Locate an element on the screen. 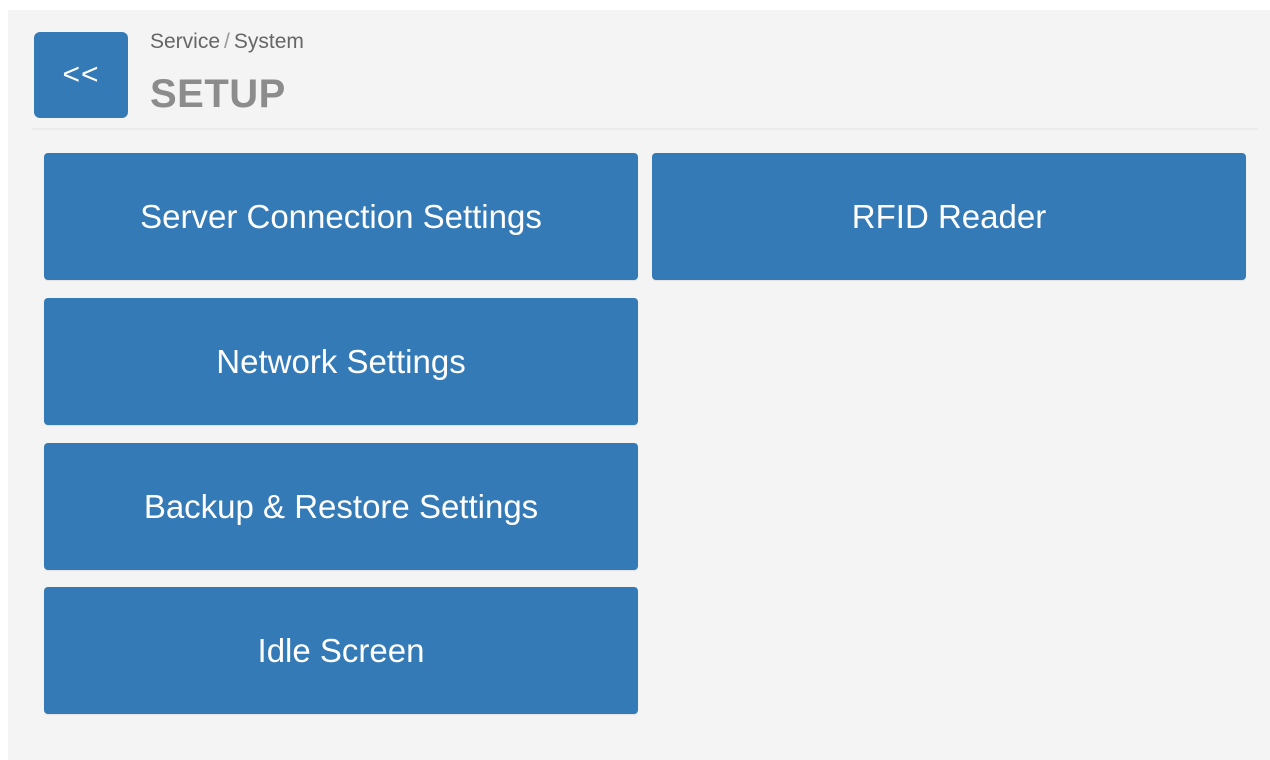 This screenshot has height=760, width=1270. breadcrumb: Service / System is located at coordinates (227, 42).